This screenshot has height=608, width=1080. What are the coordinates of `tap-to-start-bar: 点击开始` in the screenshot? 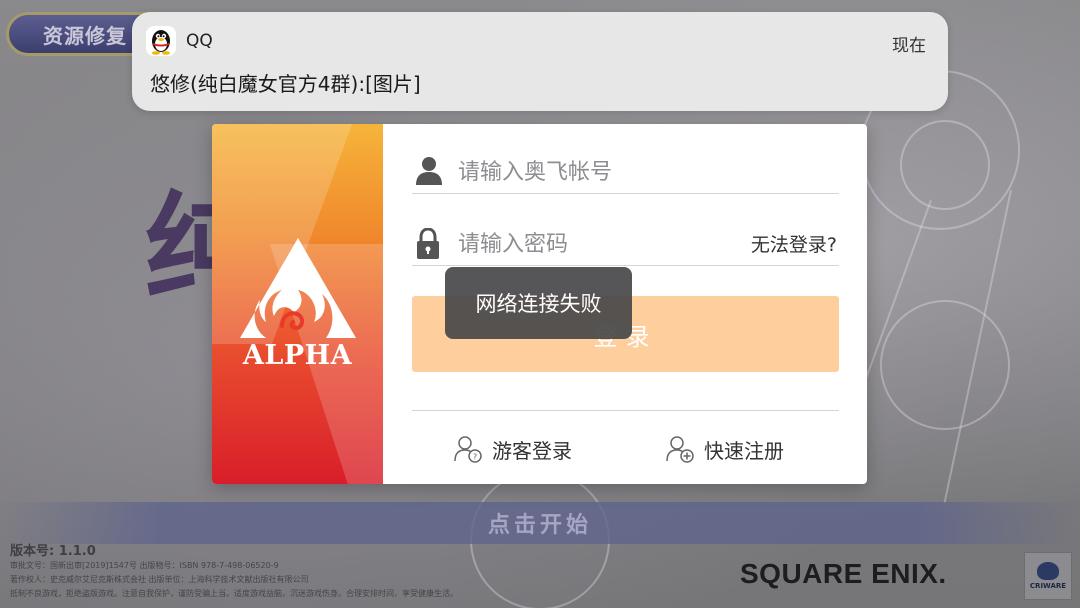 It's located at (540, 523).